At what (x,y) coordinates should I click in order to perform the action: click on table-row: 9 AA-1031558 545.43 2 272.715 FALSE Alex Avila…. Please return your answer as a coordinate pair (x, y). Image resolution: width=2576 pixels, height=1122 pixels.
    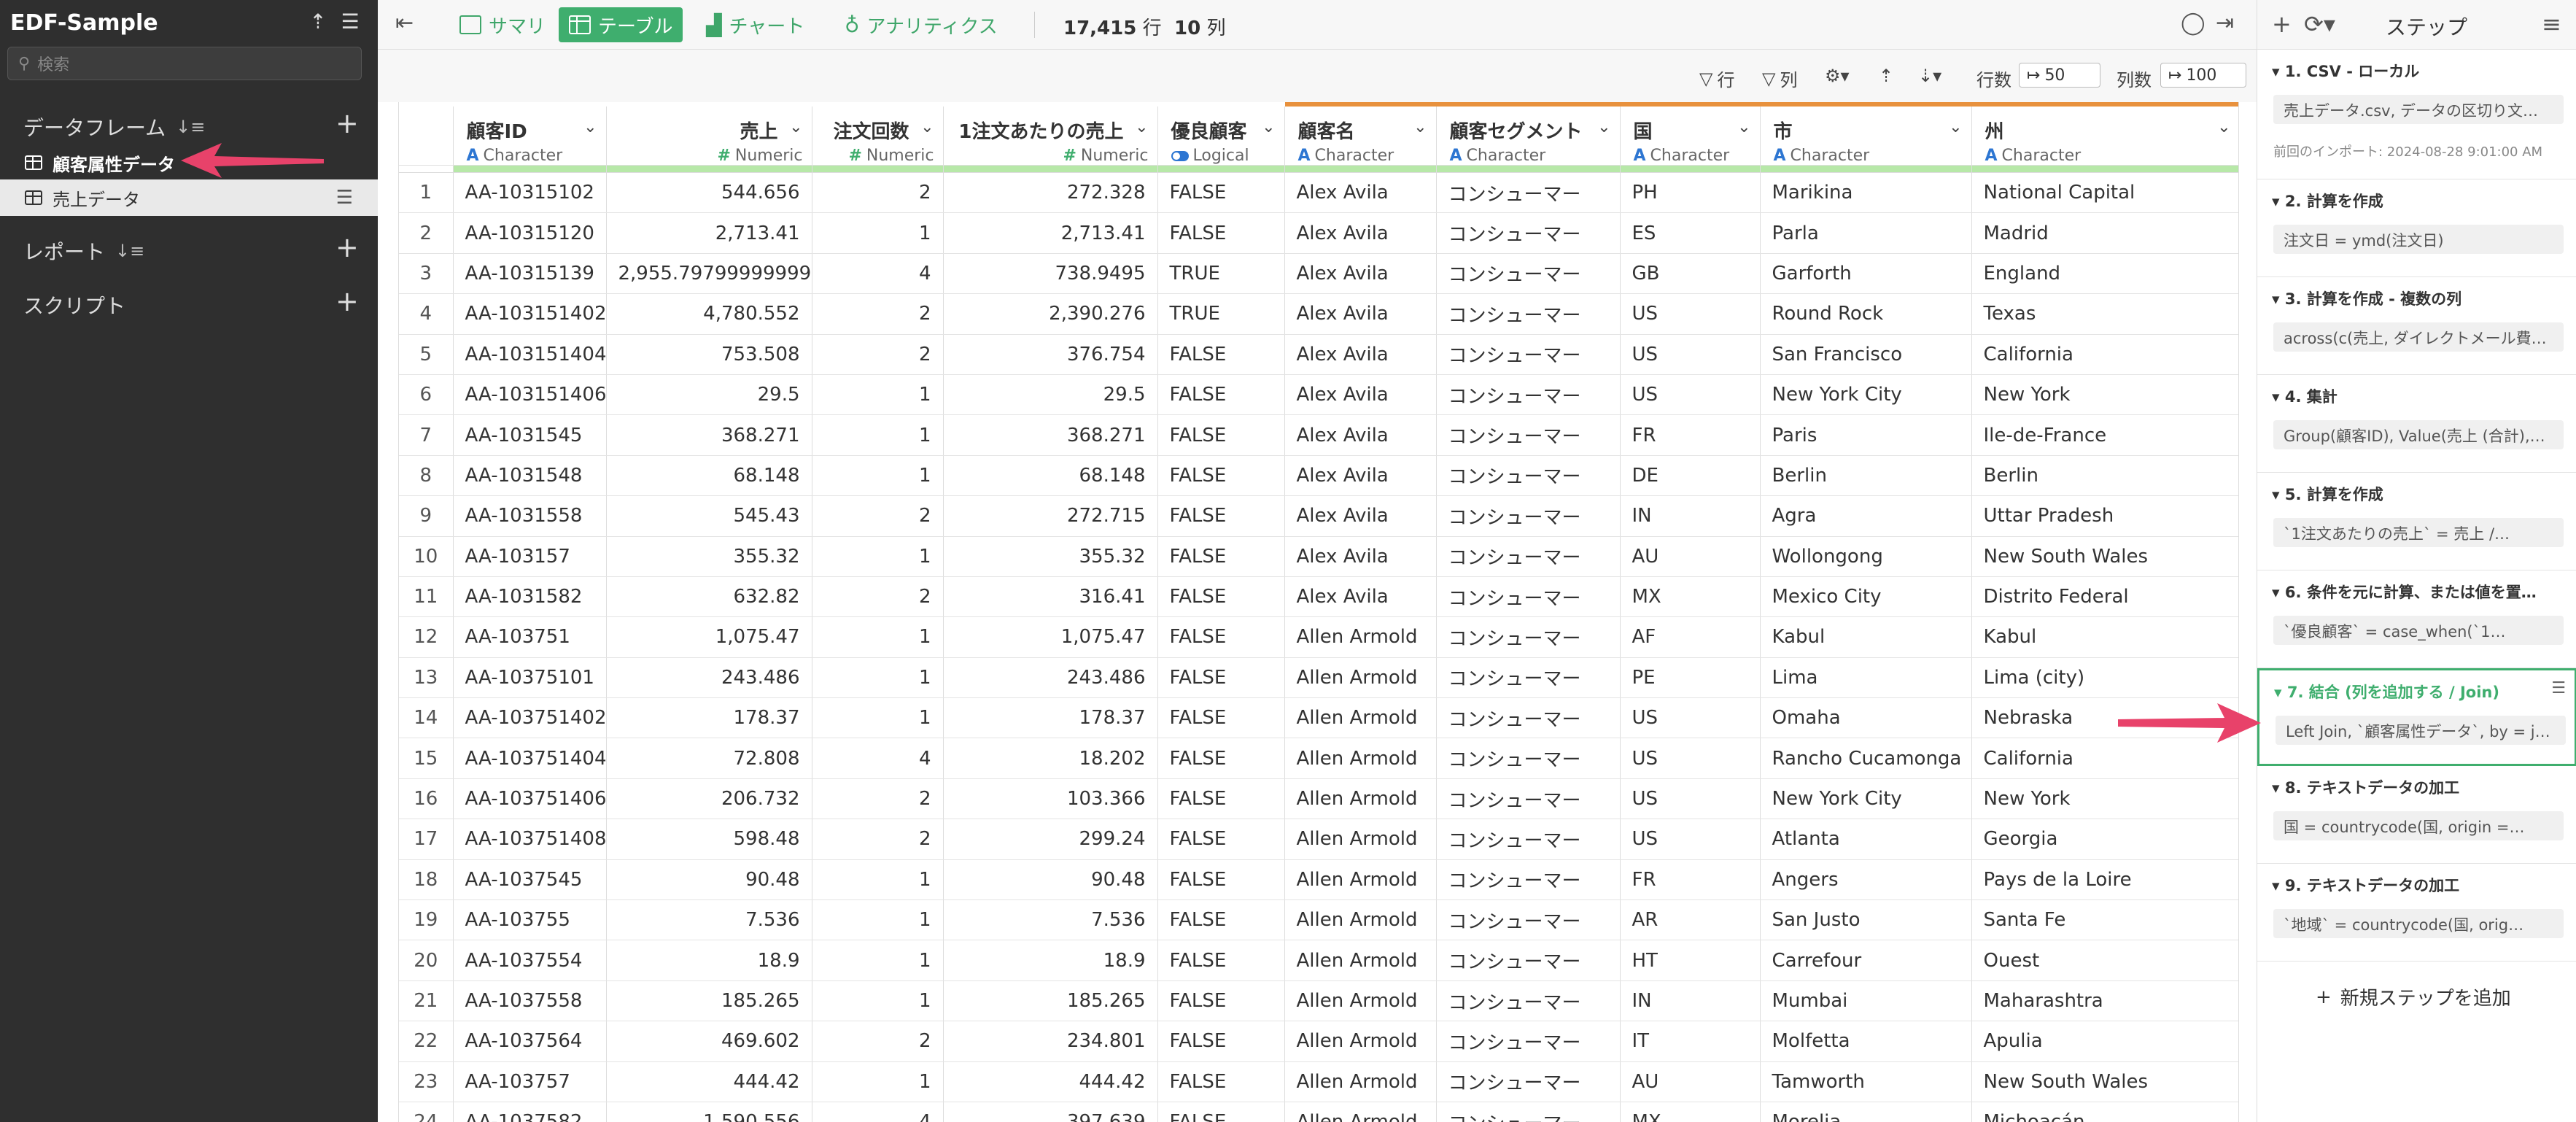
    Looking at the image, I should click on (1319, 516).